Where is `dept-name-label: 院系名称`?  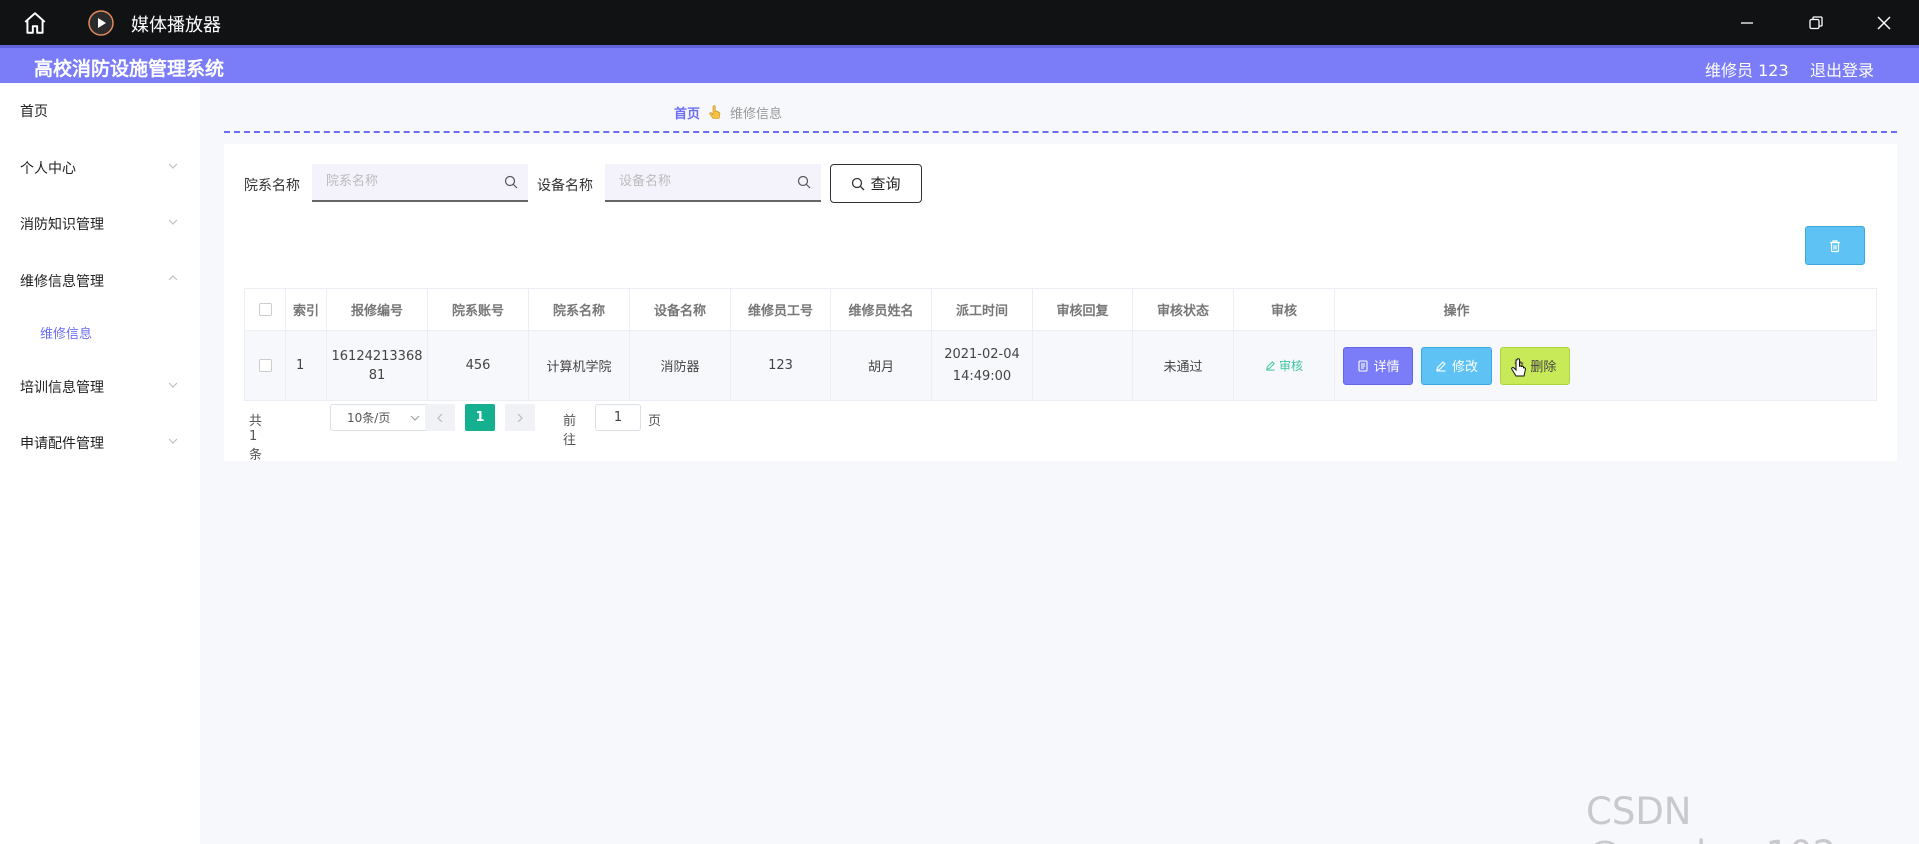
dept-name-label: 院系名称 is located at coordinates (272, 186).